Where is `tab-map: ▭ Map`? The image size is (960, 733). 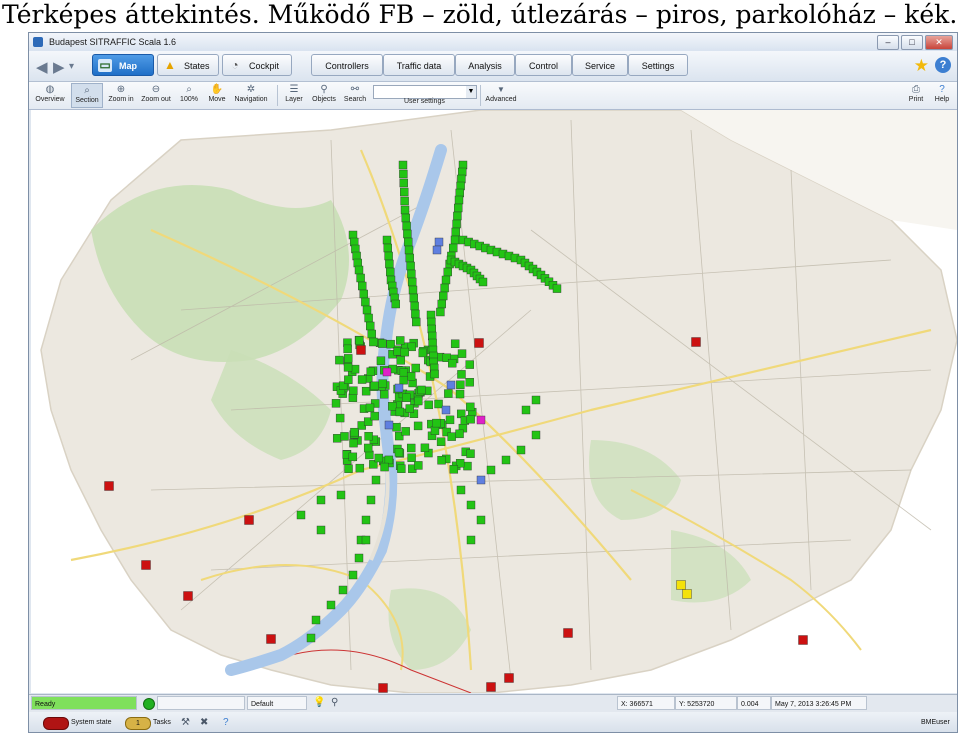 tab-map: ▭ Map is located at coordinates (123, 65).